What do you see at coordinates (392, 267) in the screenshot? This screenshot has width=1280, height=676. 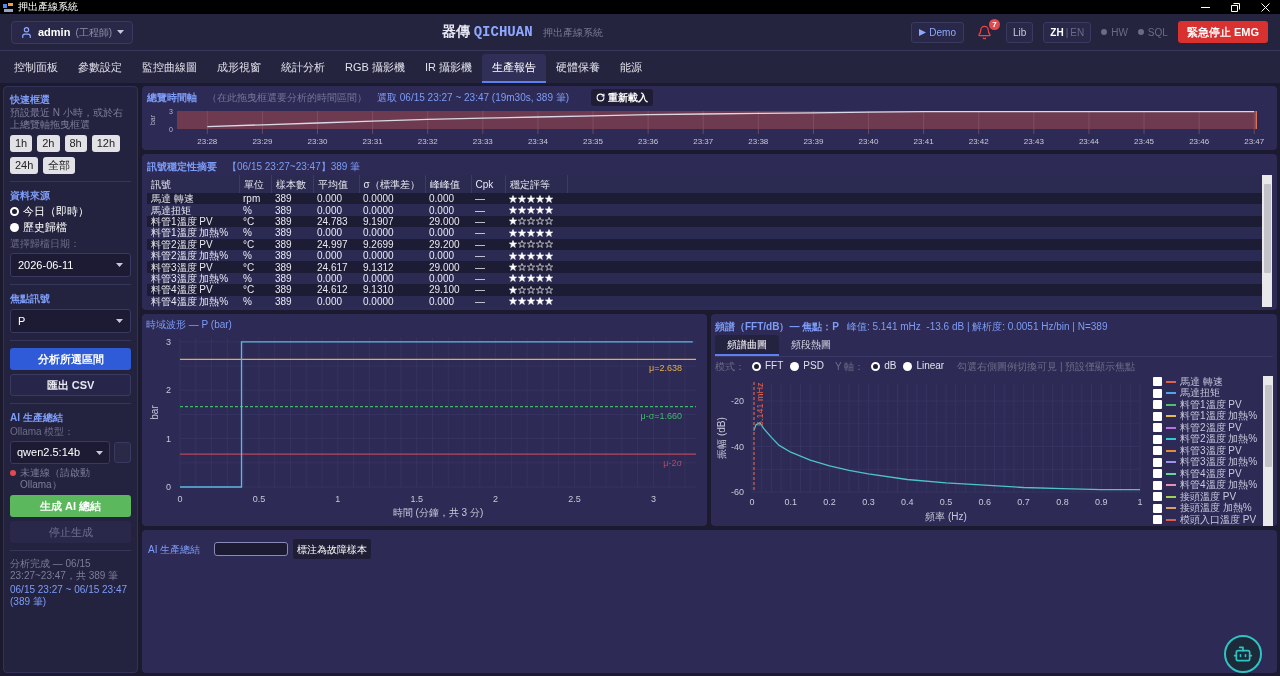 I see `table-cell: 9.1312` at bounding box center [392, 267].